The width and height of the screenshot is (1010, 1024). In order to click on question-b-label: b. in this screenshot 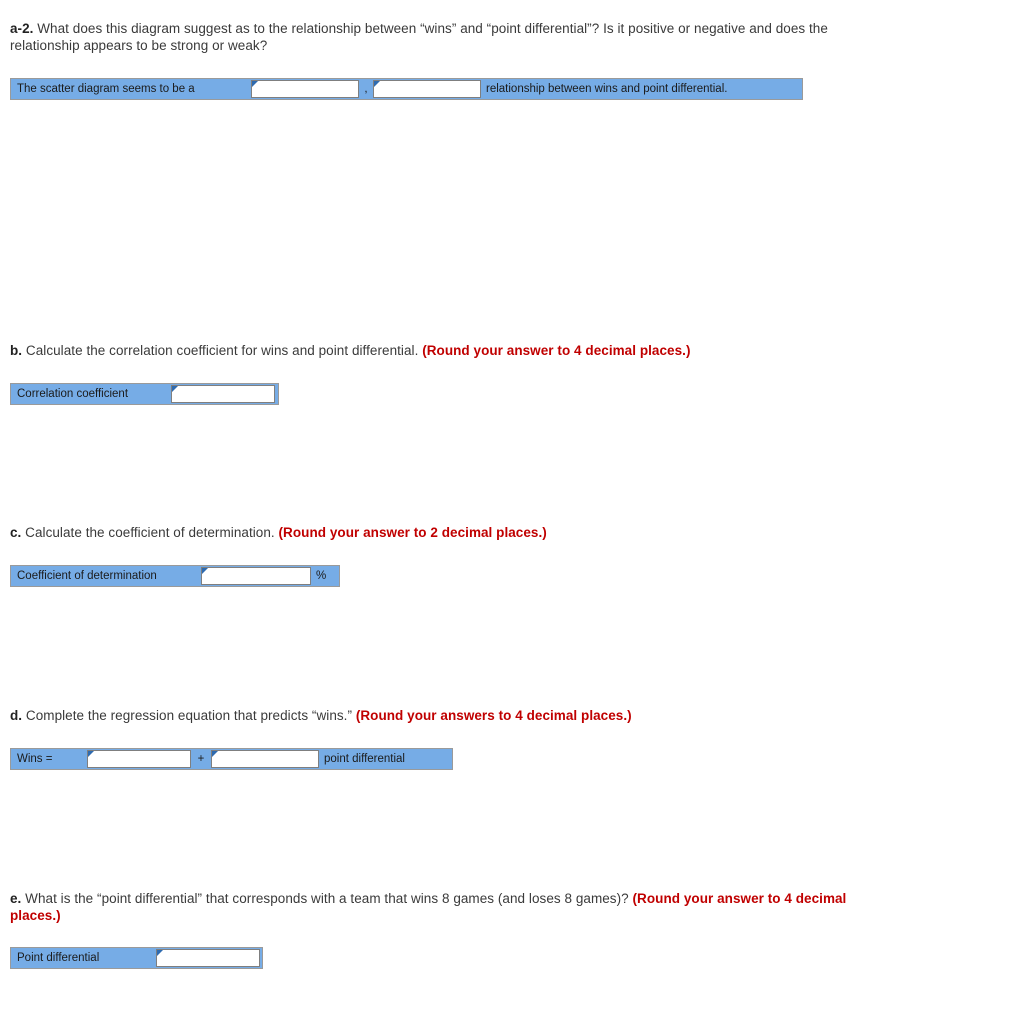, I will do `click(16, 350)`.